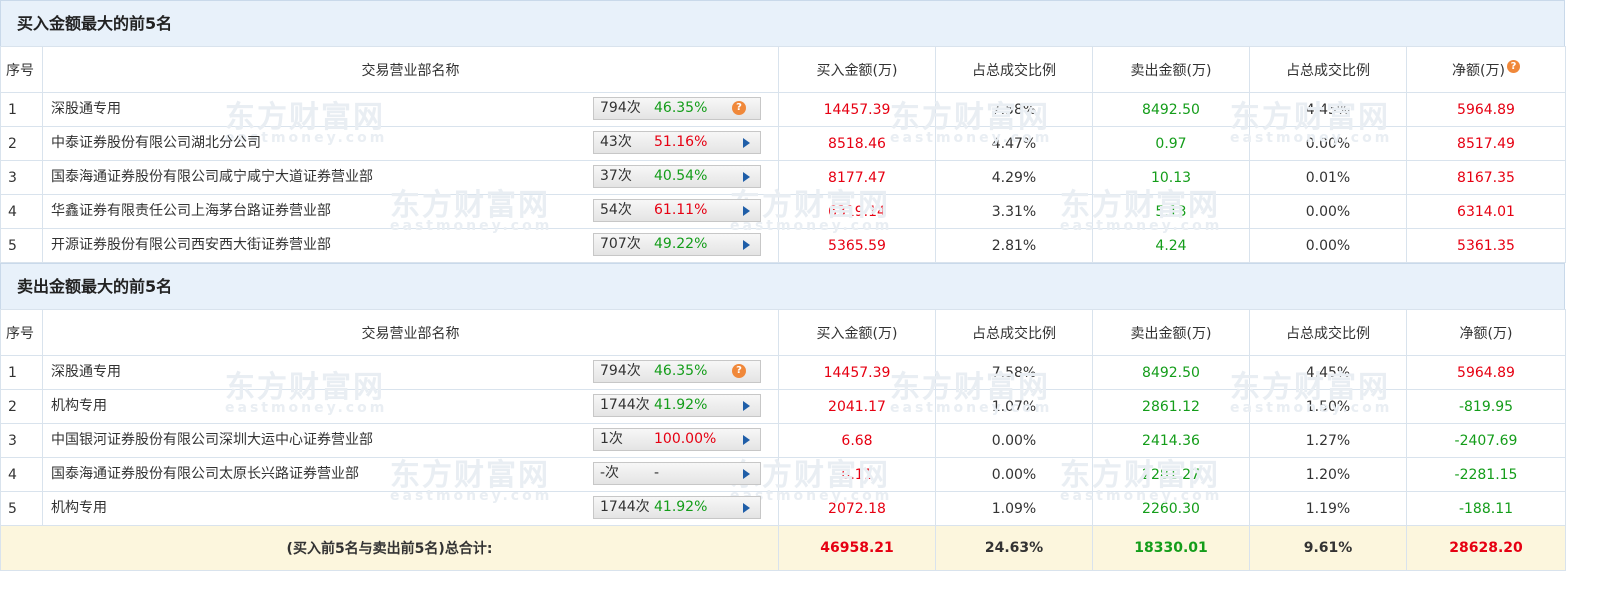  What do you see at coordinates (191, 245) in the screenshot?
I see `dept-name-link: 开源证券股份有限公司西安西大街证券营业部` at bounding box center [191, 245].